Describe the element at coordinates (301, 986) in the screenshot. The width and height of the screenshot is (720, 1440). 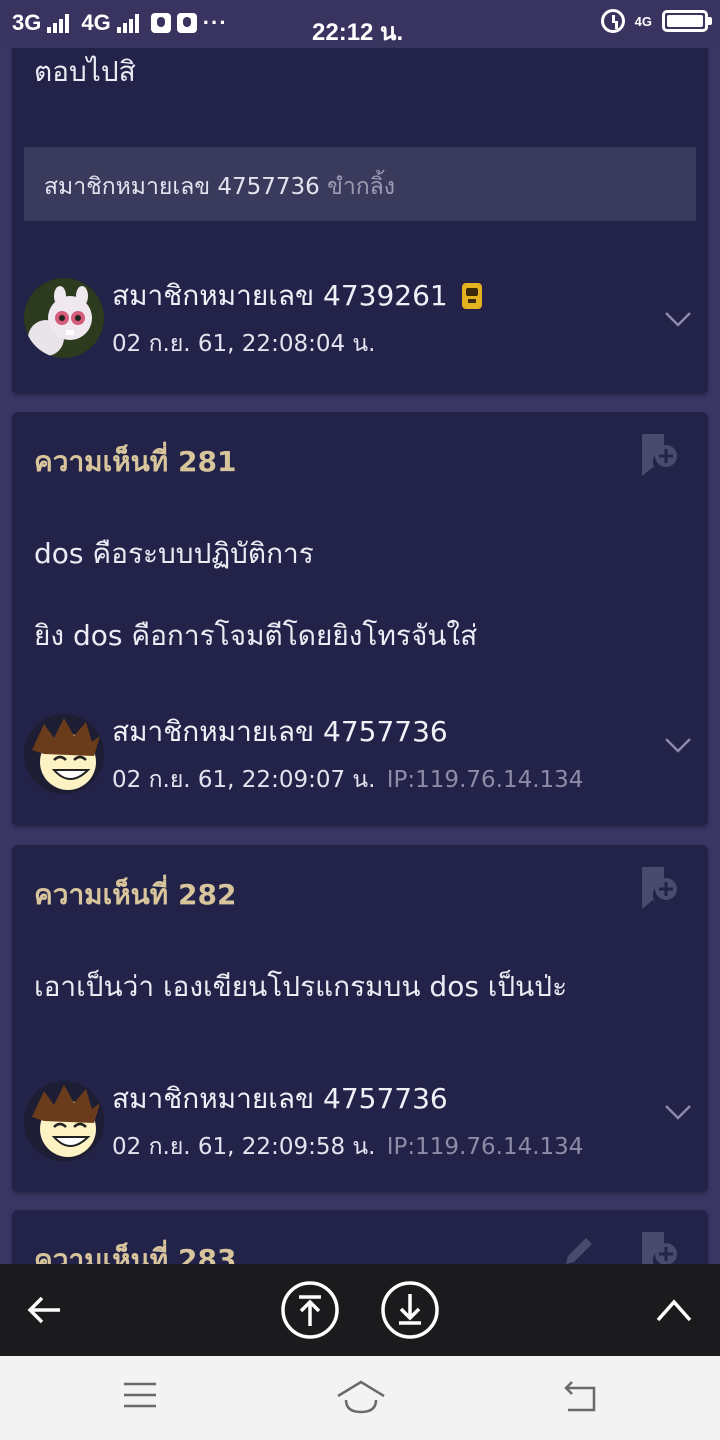
I see `comment-text: เอาเป็นว่า เองเขียนโปรแกรมบน dos เป็นป่ะ` at that location.